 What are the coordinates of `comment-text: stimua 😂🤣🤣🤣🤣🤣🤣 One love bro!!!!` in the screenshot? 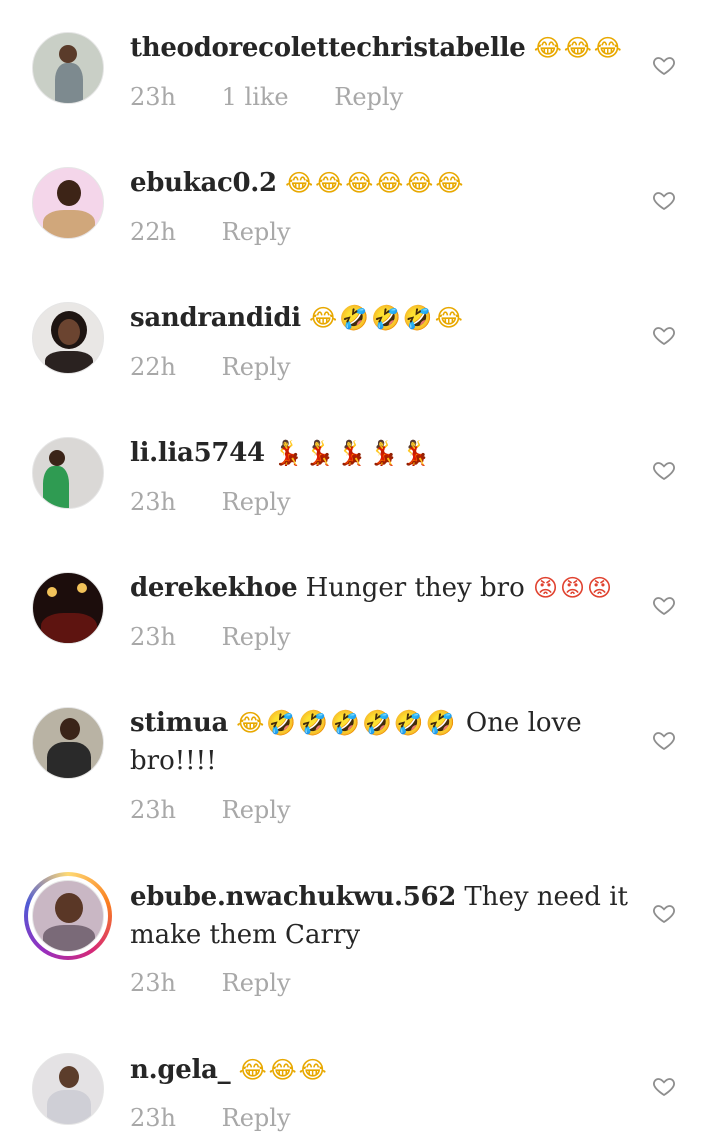 It's located at (380, 742).